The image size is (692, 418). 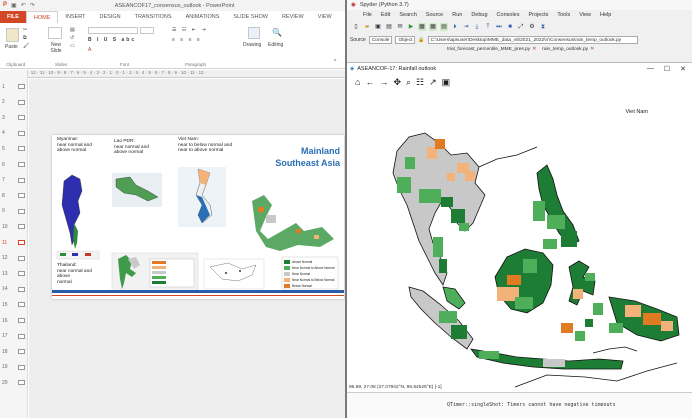 What do you see at coordinates (397, 82) in the screenshot?
I see `pan-icon: ✥` at bounding box center [397, 82].